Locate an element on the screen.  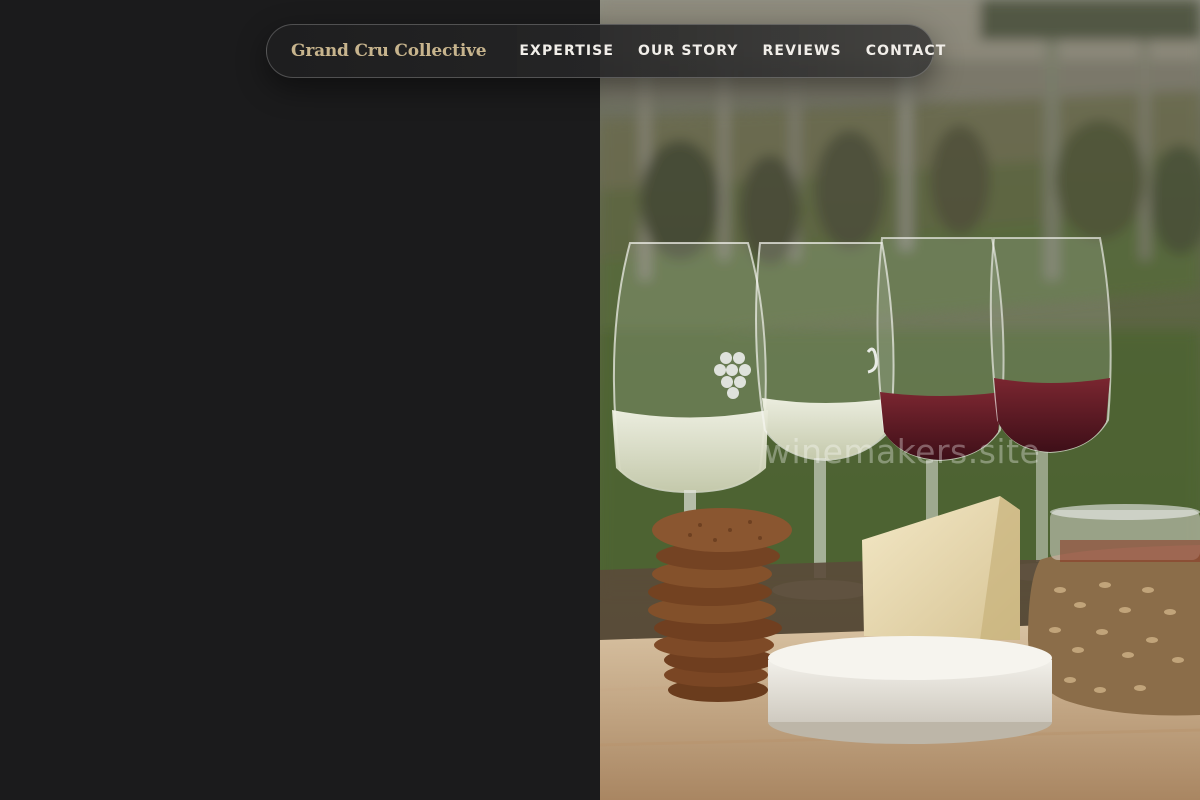
nav-links: EXPERTISE OUR STORY REVIEWS CONTACT is located at coordinates (732, 51).